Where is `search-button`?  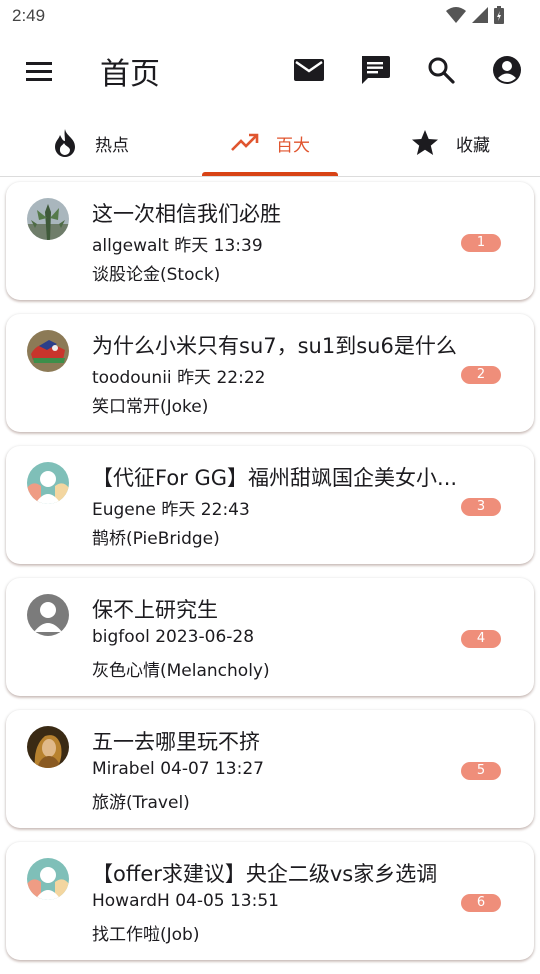
search-button is located at coordinates (441, 70).